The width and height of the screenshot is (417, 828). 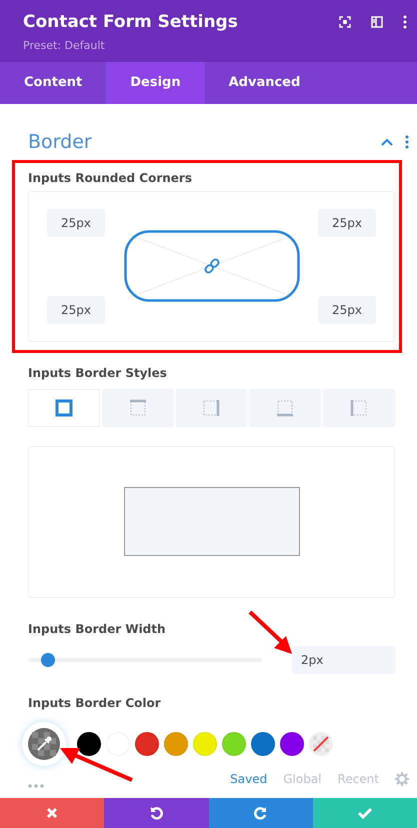 I want to click on check-icon, so click(x=365, y=813).